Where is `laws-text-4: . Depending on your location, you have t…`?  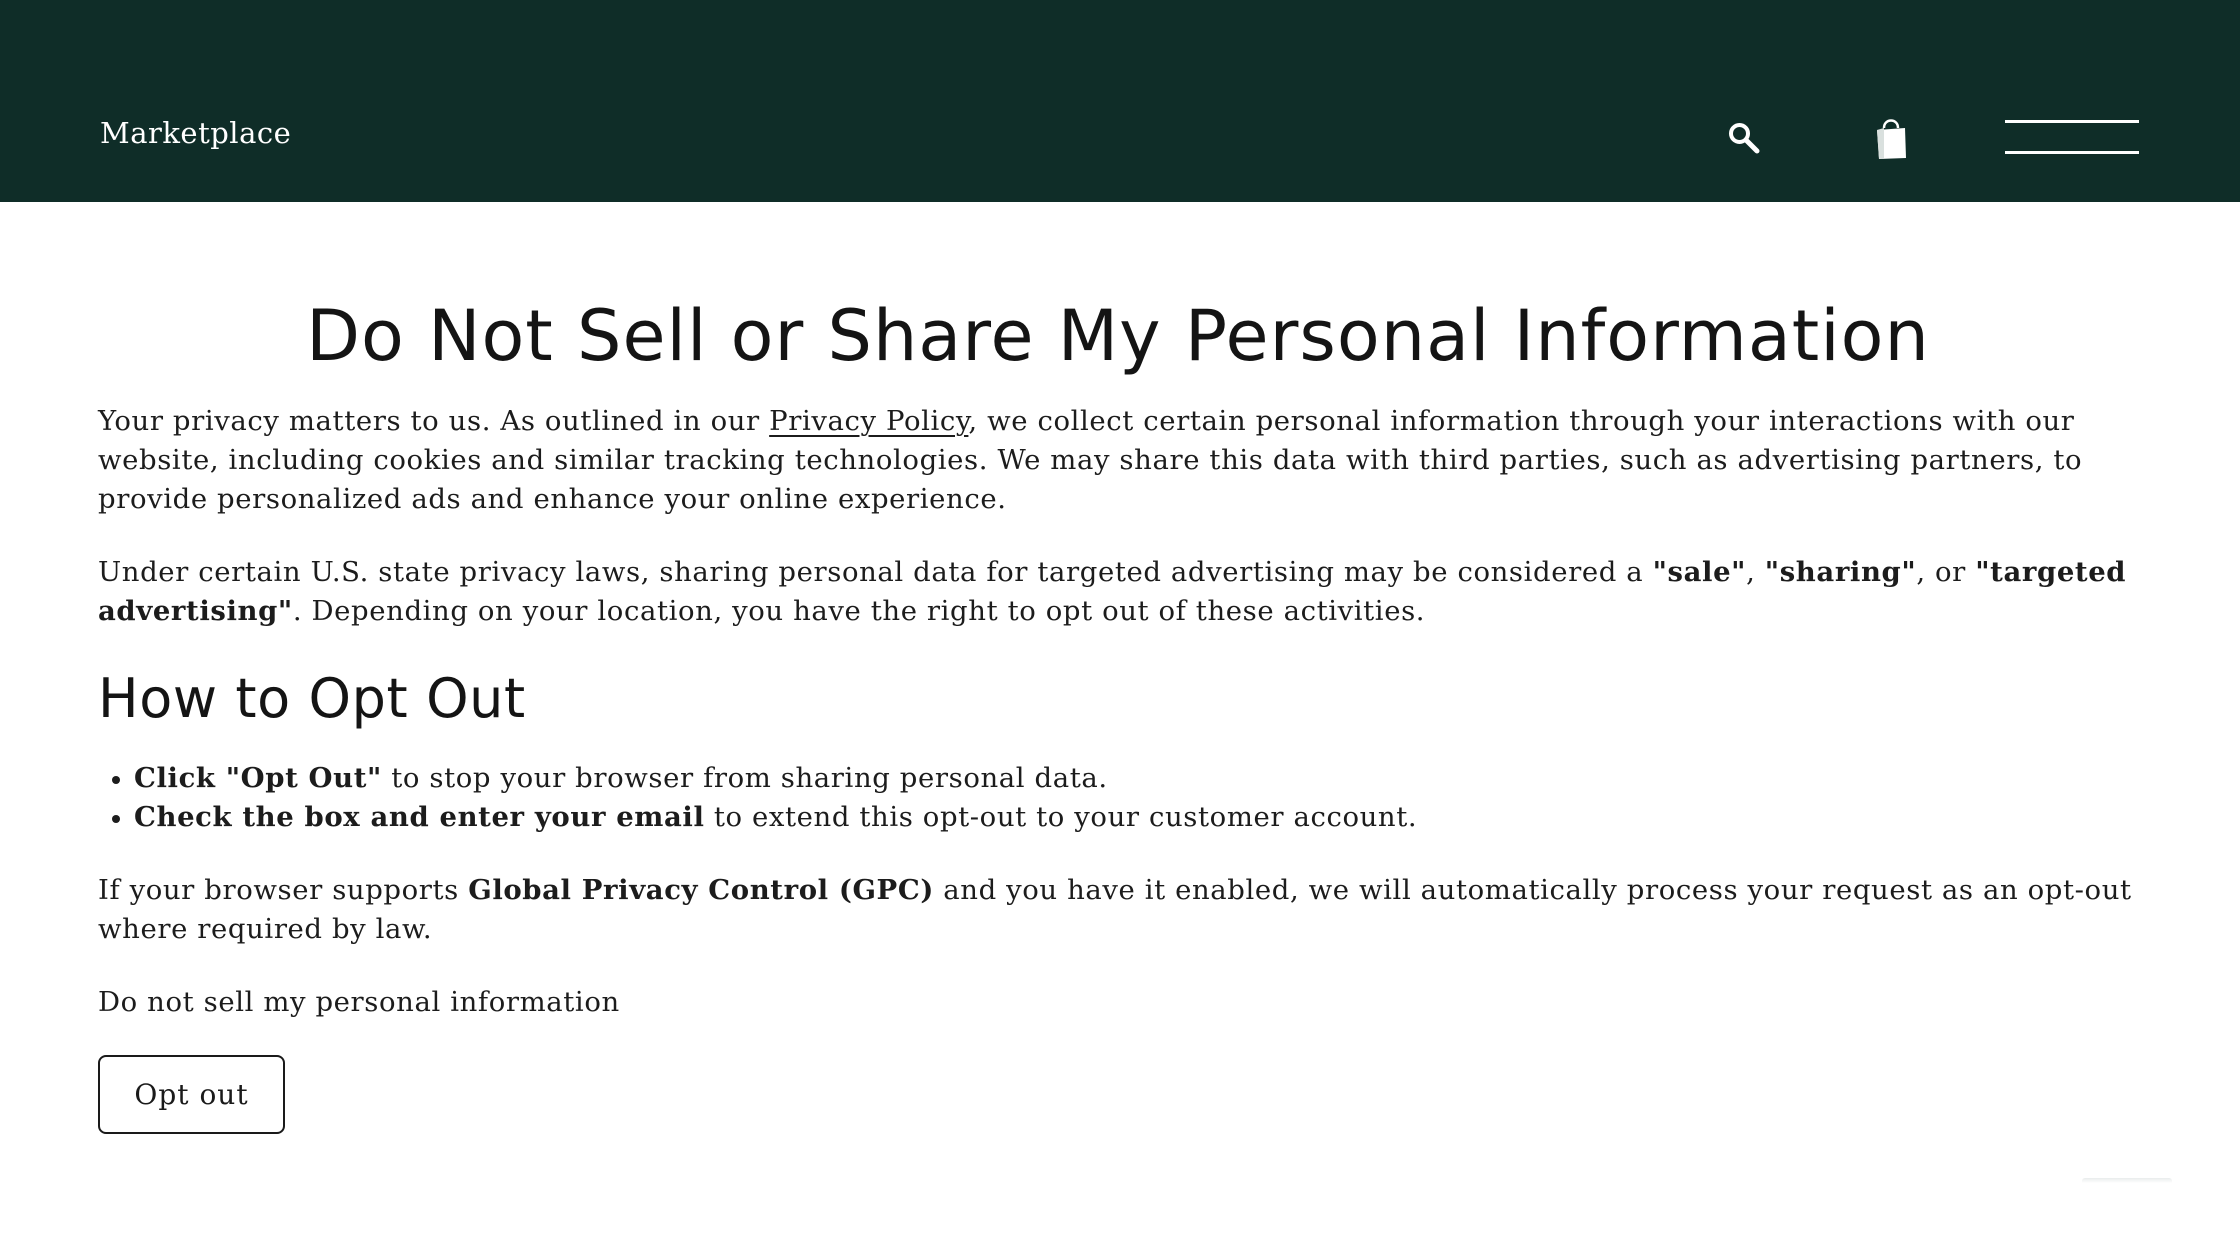
laws-text-4: . Depending on your location, you have t… is located at coordinates (859, 611).